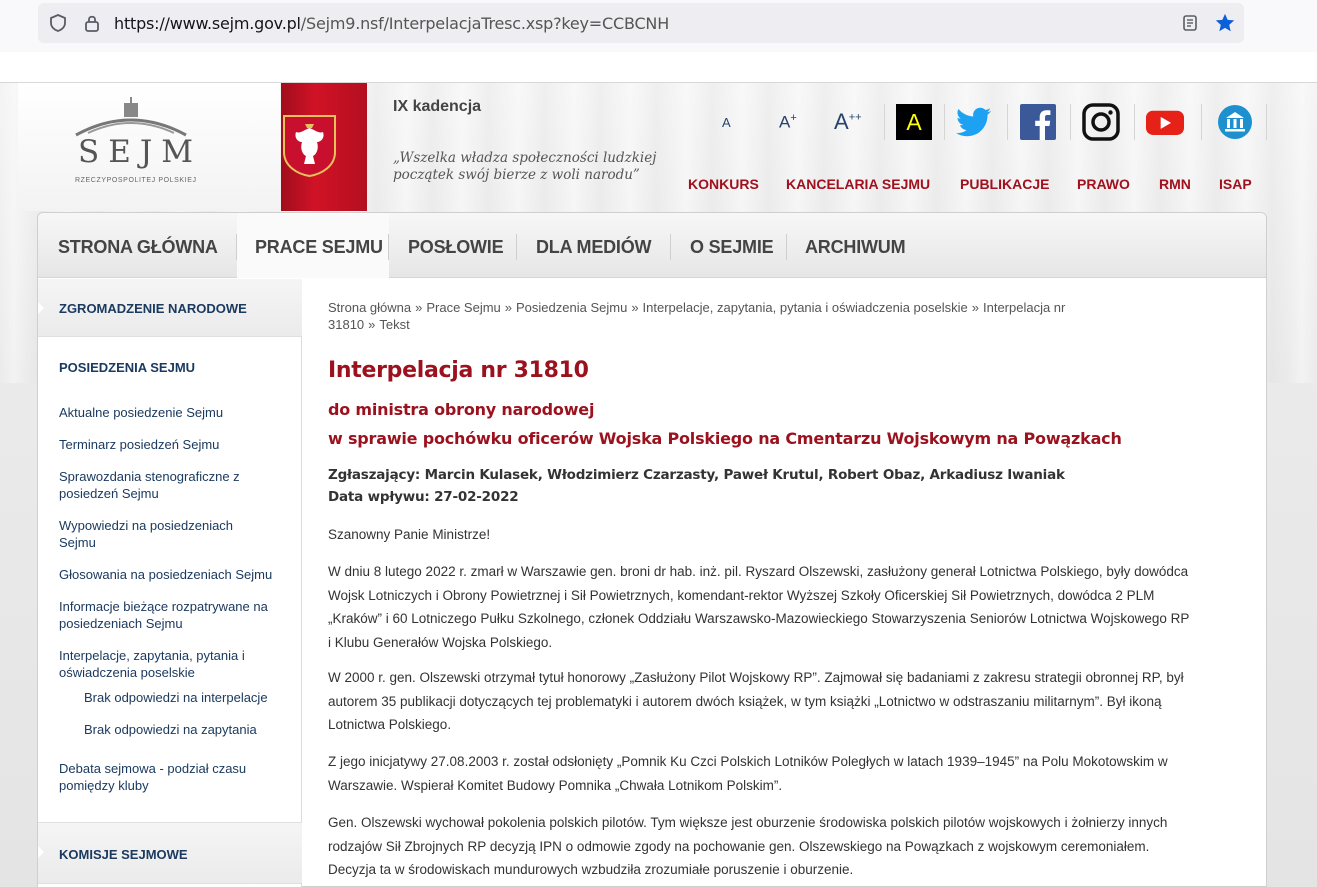  What do you see at coordinates (463, 307) in the screenshot?
I see `breadcrumb-prace-sejmu: Prace Sejmu` at bounding box center [463, 307].